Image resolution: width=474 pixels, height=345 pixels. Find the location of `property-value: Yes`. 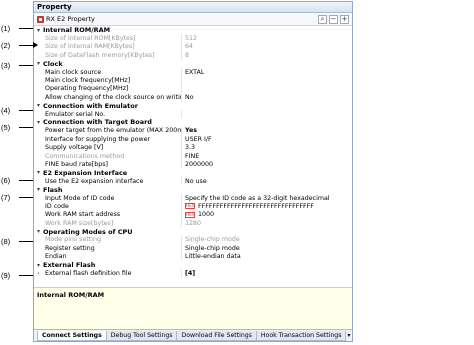

property-value: Yes is located at coordinates (267, 131).